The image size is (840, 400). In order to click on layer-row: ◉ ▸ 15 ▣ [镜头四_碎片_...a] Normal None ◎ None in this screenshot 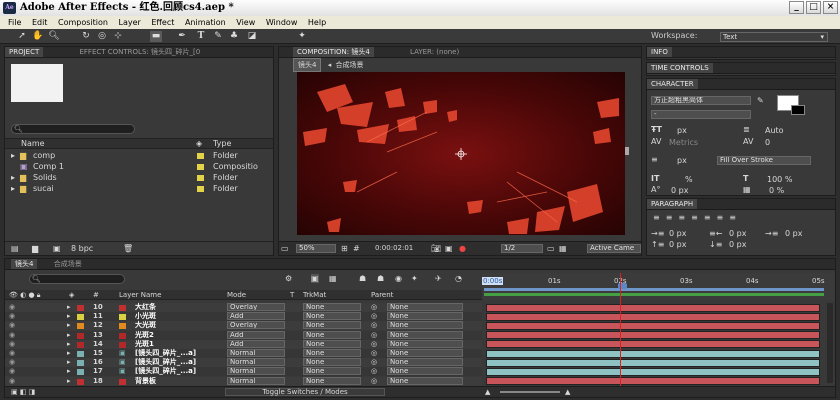, I will do `click(243, 353)`.